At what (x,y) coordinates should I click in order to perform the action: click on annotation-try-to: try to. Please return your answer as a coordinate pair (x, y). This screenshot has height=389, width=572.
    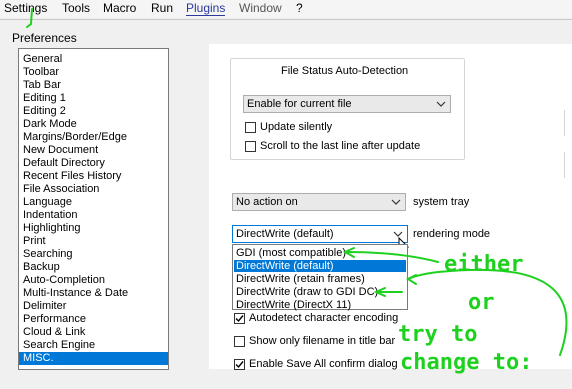
    Looking at the image, I should click on (438, 334).